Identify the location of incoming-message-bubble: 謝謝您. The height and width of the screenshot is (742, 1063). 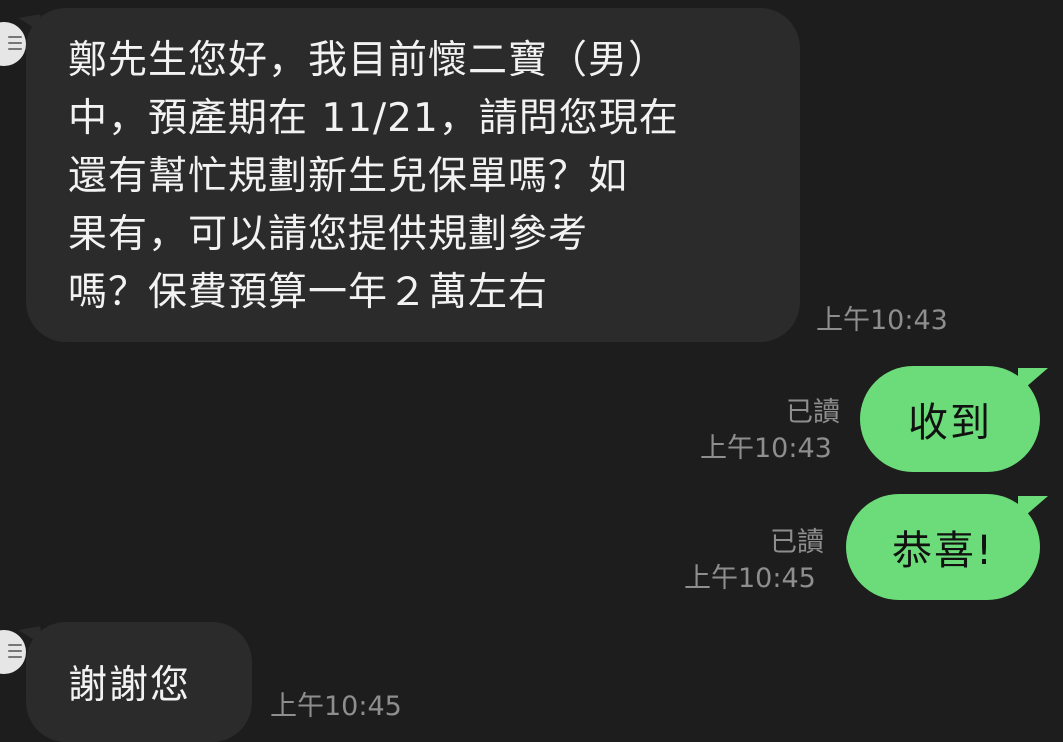
(139, 682).